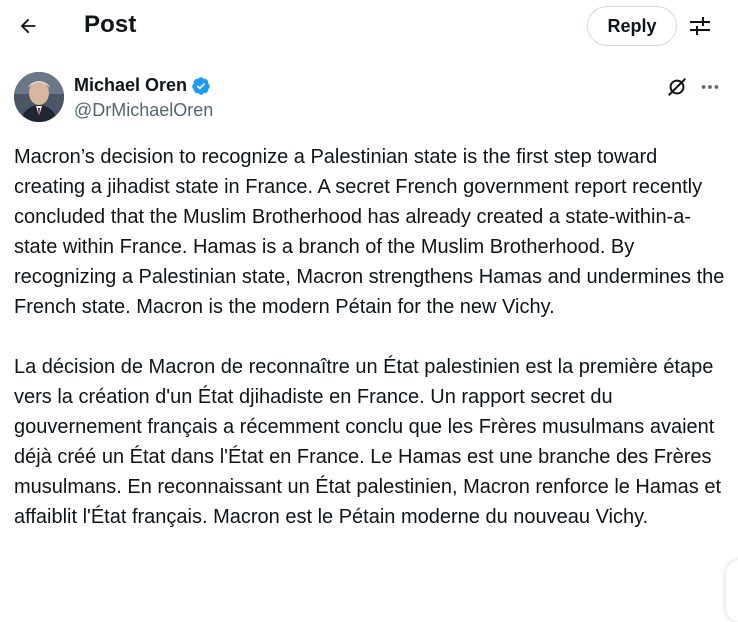 This screenshot has width=738, height=622. I want to click on filter-button, so click(700, 26).